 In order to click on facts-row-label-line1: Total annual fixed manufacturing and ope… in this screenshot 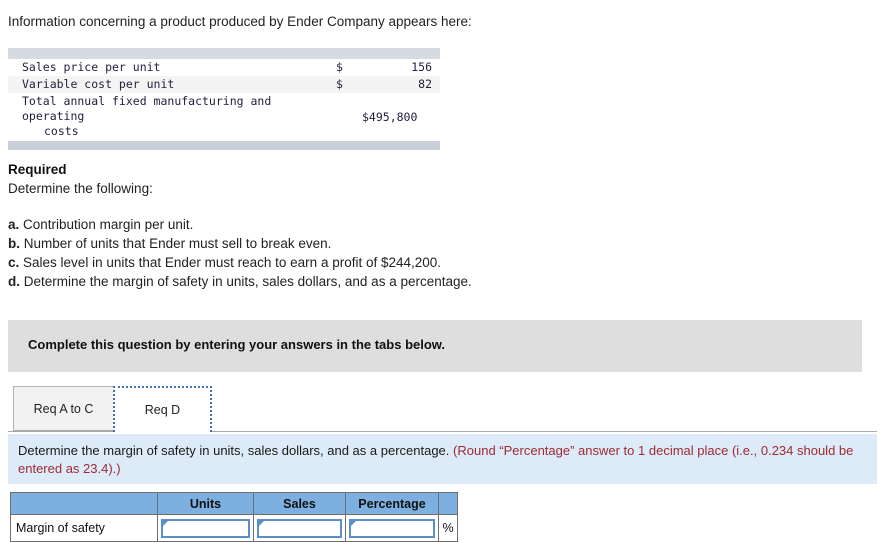, I will do `click(147, 108)`.